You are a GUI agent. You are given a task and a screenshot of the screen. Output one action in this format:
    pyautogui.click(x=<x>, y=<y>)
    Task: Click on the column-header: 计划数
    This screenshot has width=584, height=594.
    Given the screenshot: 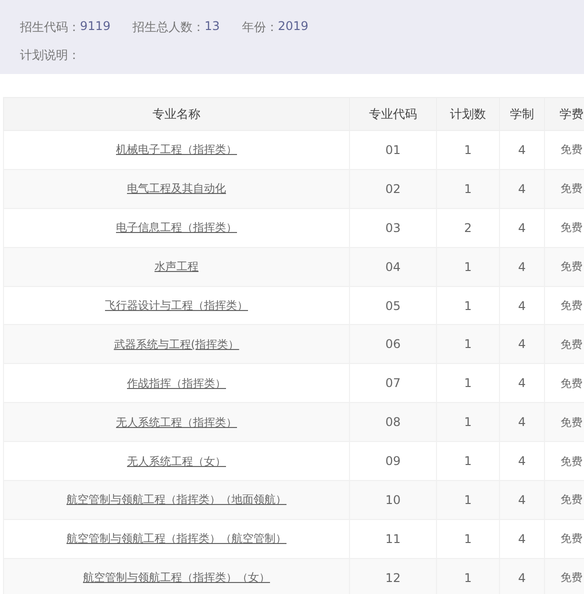 What is the action you would take?
    pyautogui.click(x=468, y=114)
    